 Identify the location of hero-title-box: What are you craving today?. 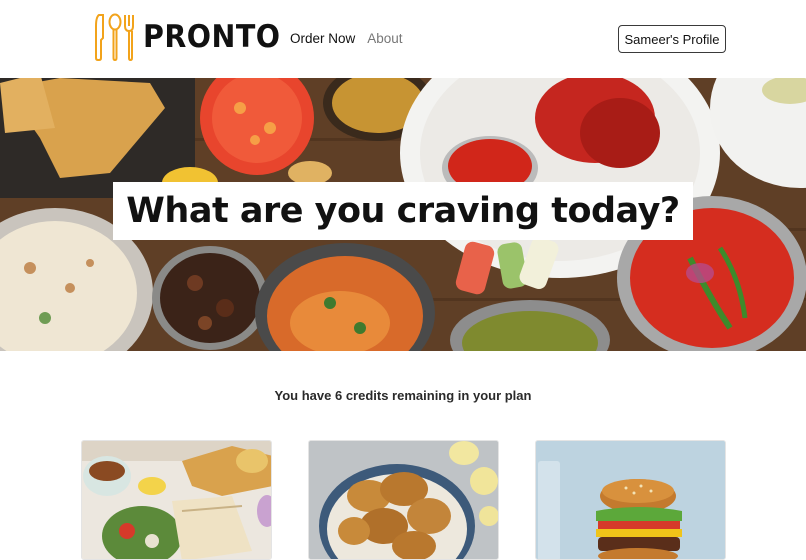
(403, 211).